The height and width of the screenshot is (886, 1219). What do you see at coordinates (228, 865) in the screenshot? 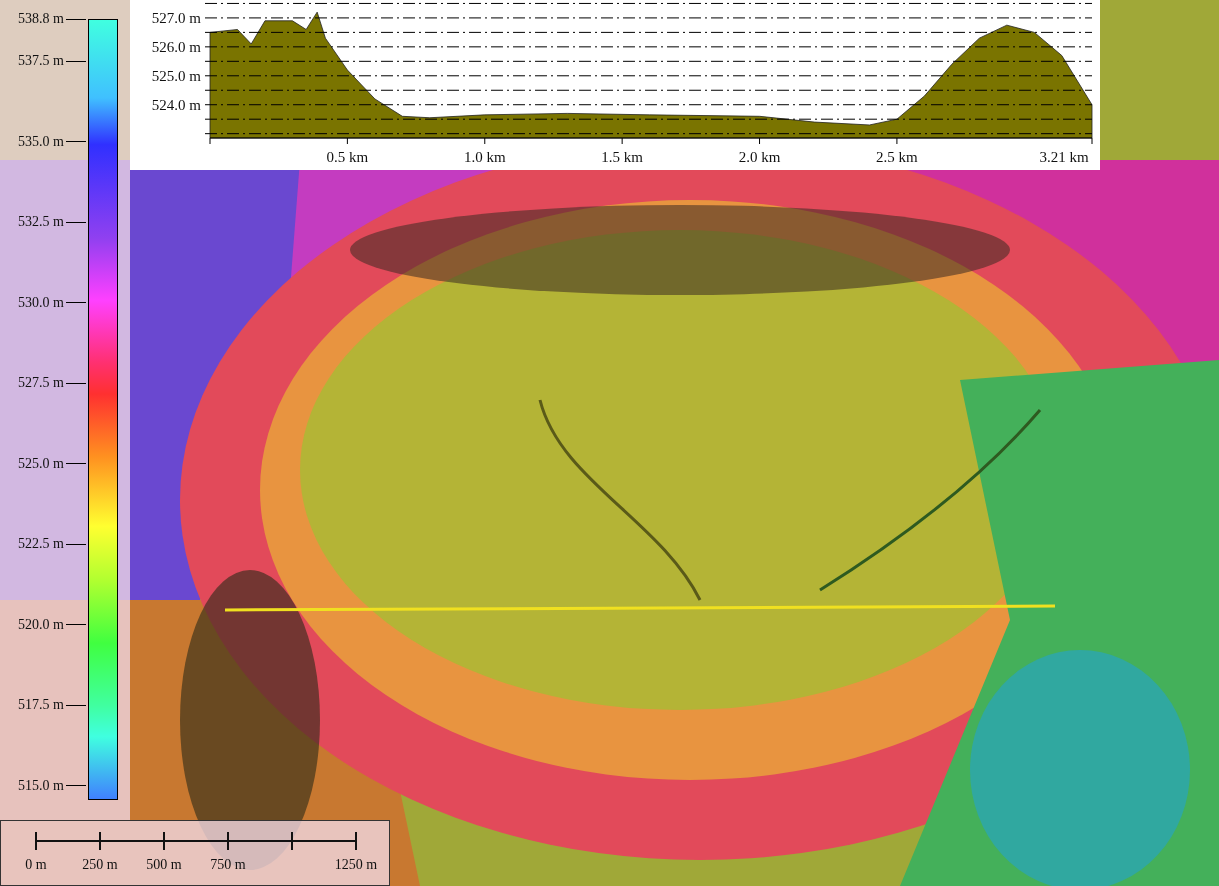
I see `scale-label: 750 m` at bounding box center [228, 865].